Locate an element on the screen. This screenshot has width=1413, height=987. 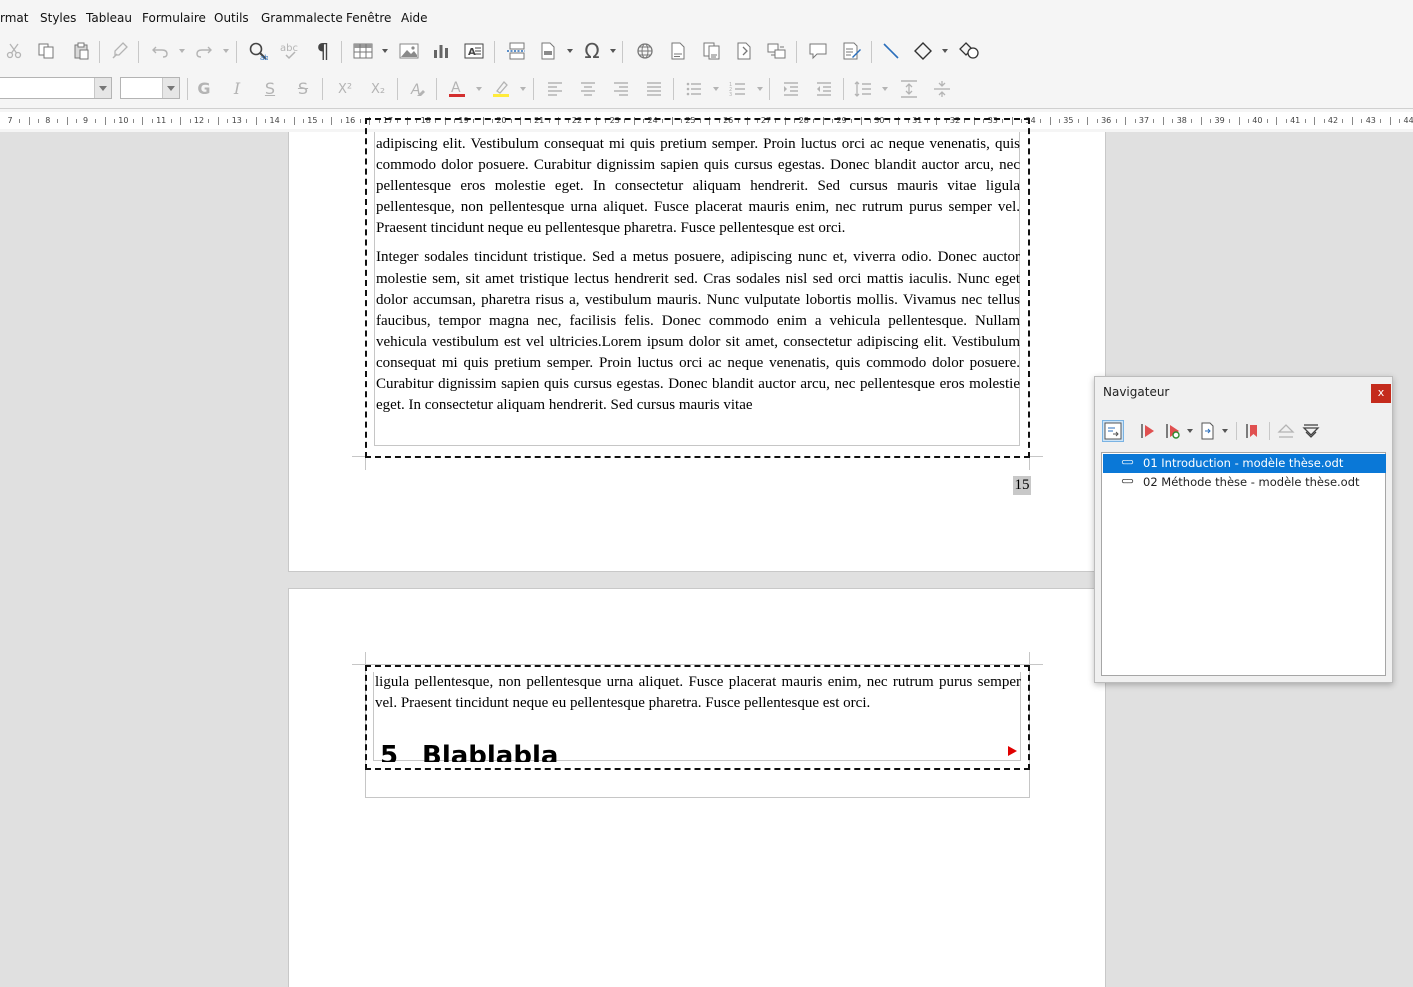
special-character-dropdown is located at coordinates (613, 51).